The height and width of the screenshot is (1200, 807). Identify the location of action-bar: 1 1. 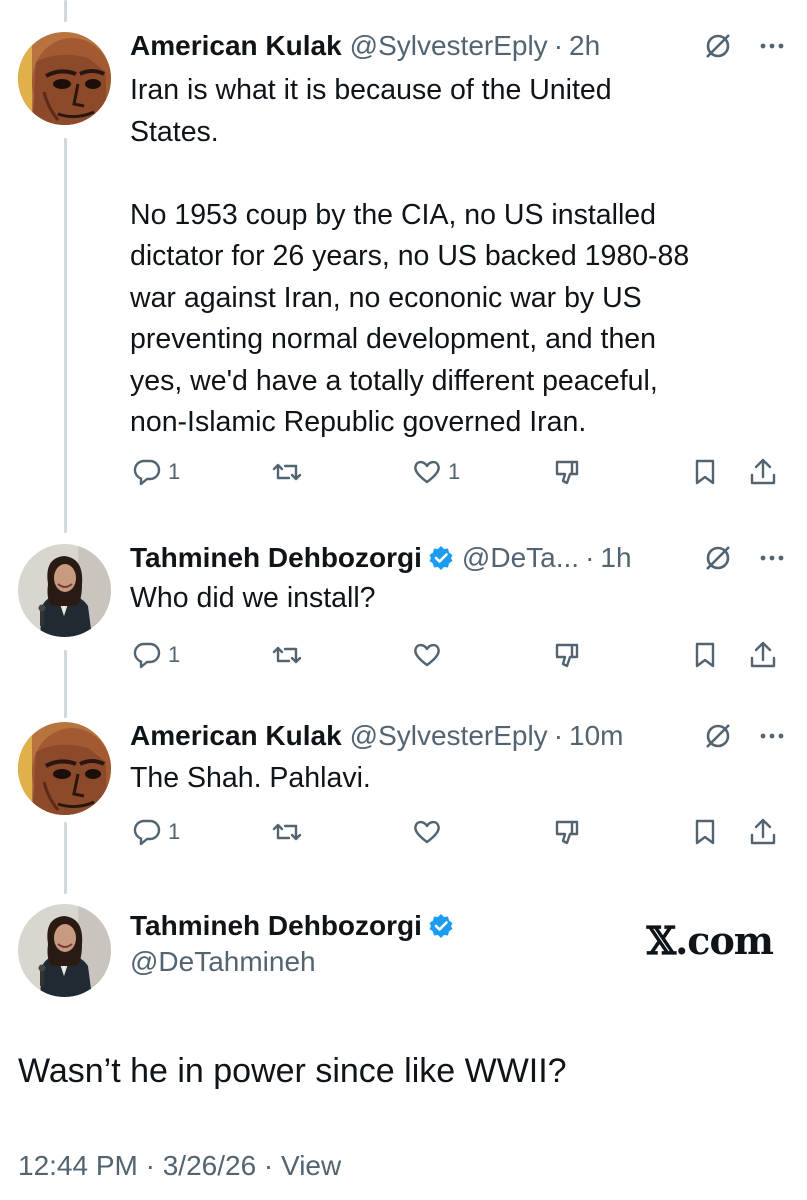
(460, 475).